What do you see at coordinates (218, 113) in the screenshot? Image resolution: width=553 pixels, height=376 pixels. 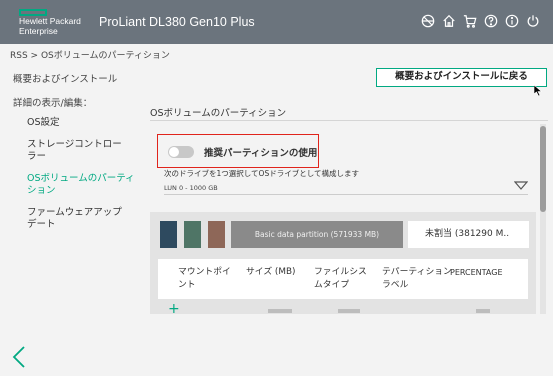 I see `panel-title: OSボリュームのパーティション` at bounding box center [218, 113].